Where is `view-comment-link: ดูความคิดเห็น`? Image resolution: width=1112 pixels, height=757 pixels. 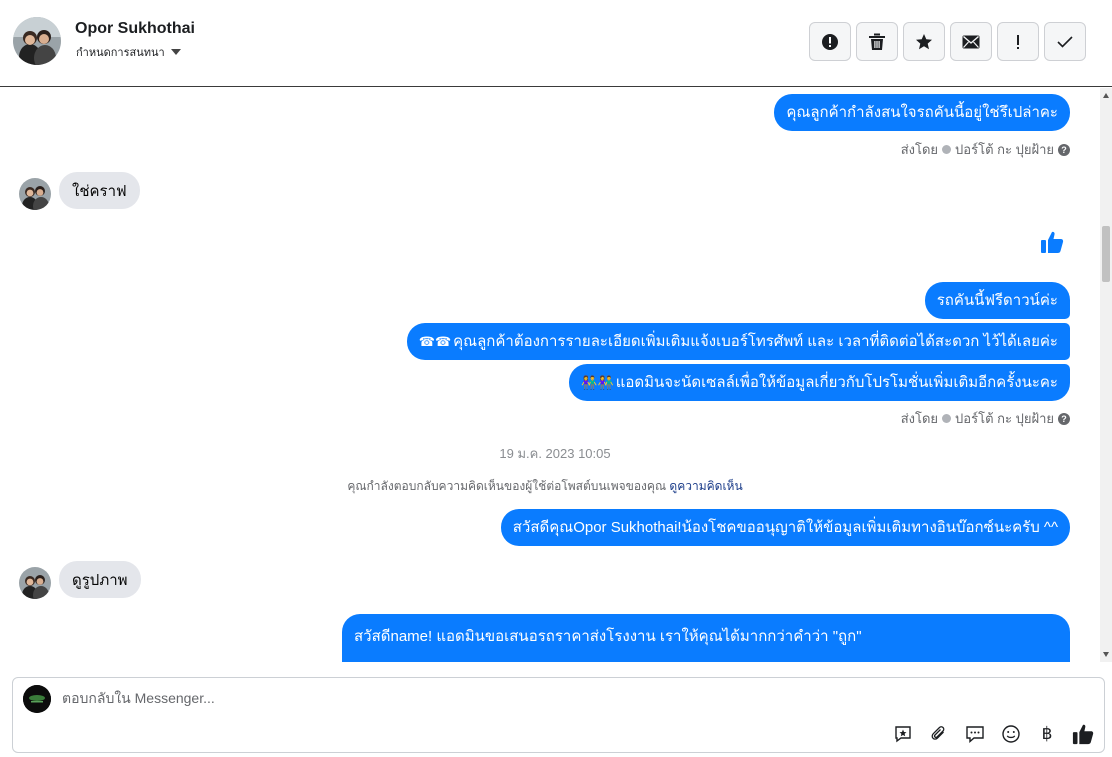 view-comment-link: ดูความคิดเห็น is located at coordinates (705, 486).